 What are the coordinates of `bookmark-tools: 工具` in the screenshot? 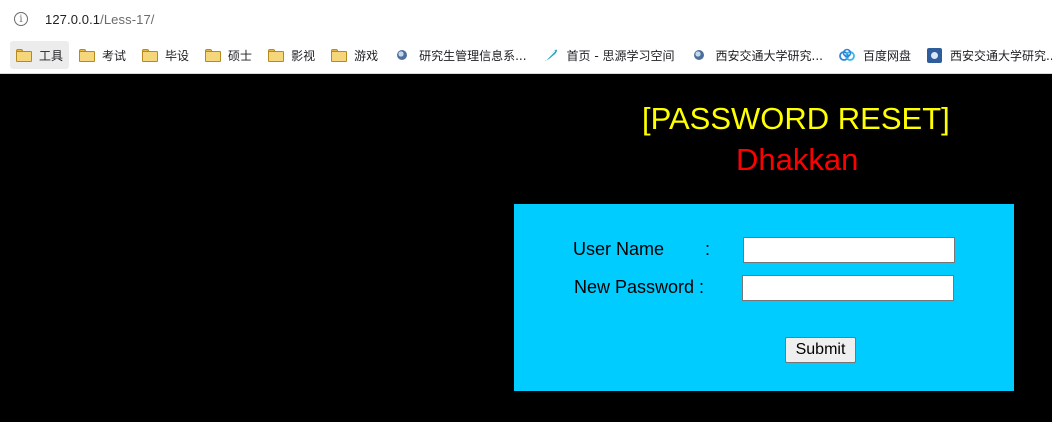 It's located at (40, 55).